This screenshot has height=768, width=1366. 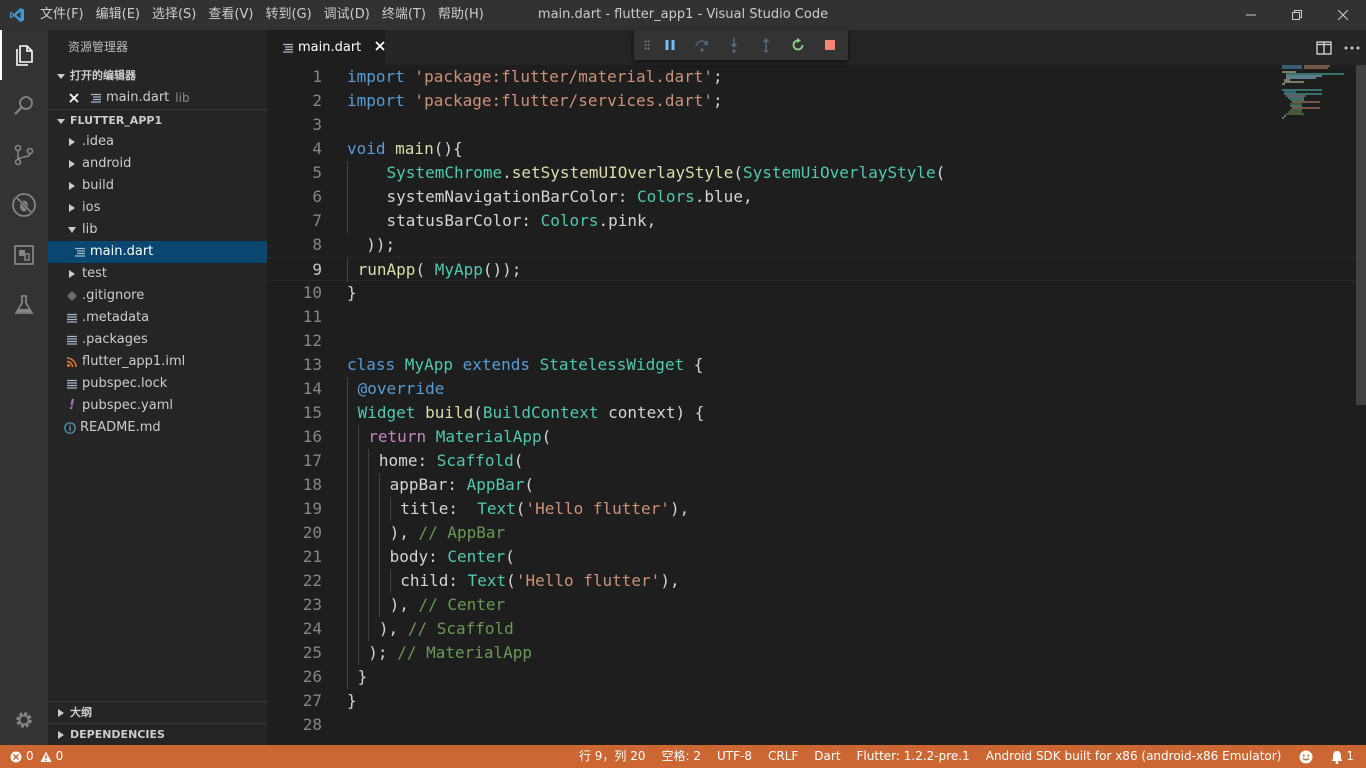 What do you see at coordinates (827, 756) in the screenshot?
I see `language-mode: Dart` at bounding box center [827, 756].